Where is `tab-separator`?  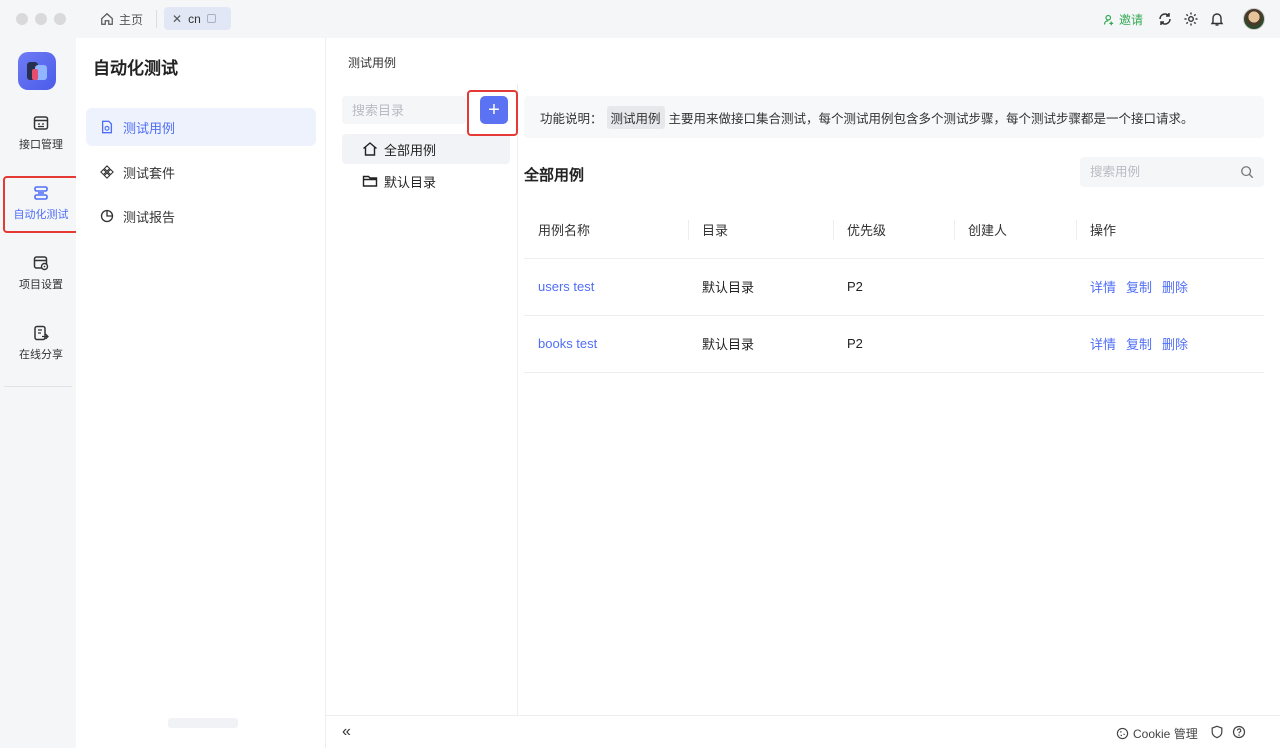 tab-separator is located at coordinates (156, 19).